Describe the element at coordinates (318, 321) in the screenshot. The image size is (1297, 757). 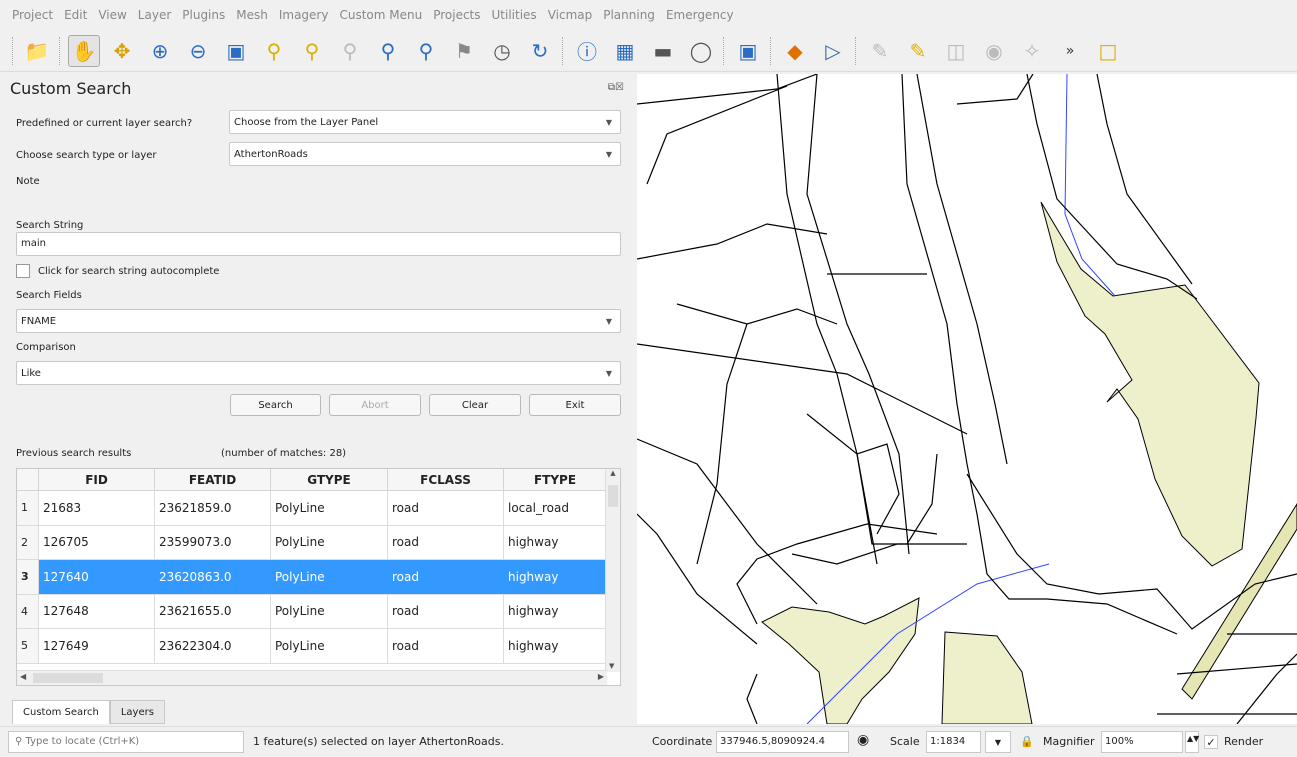
I see `search-fields-select: FNAME ▼` at that location.